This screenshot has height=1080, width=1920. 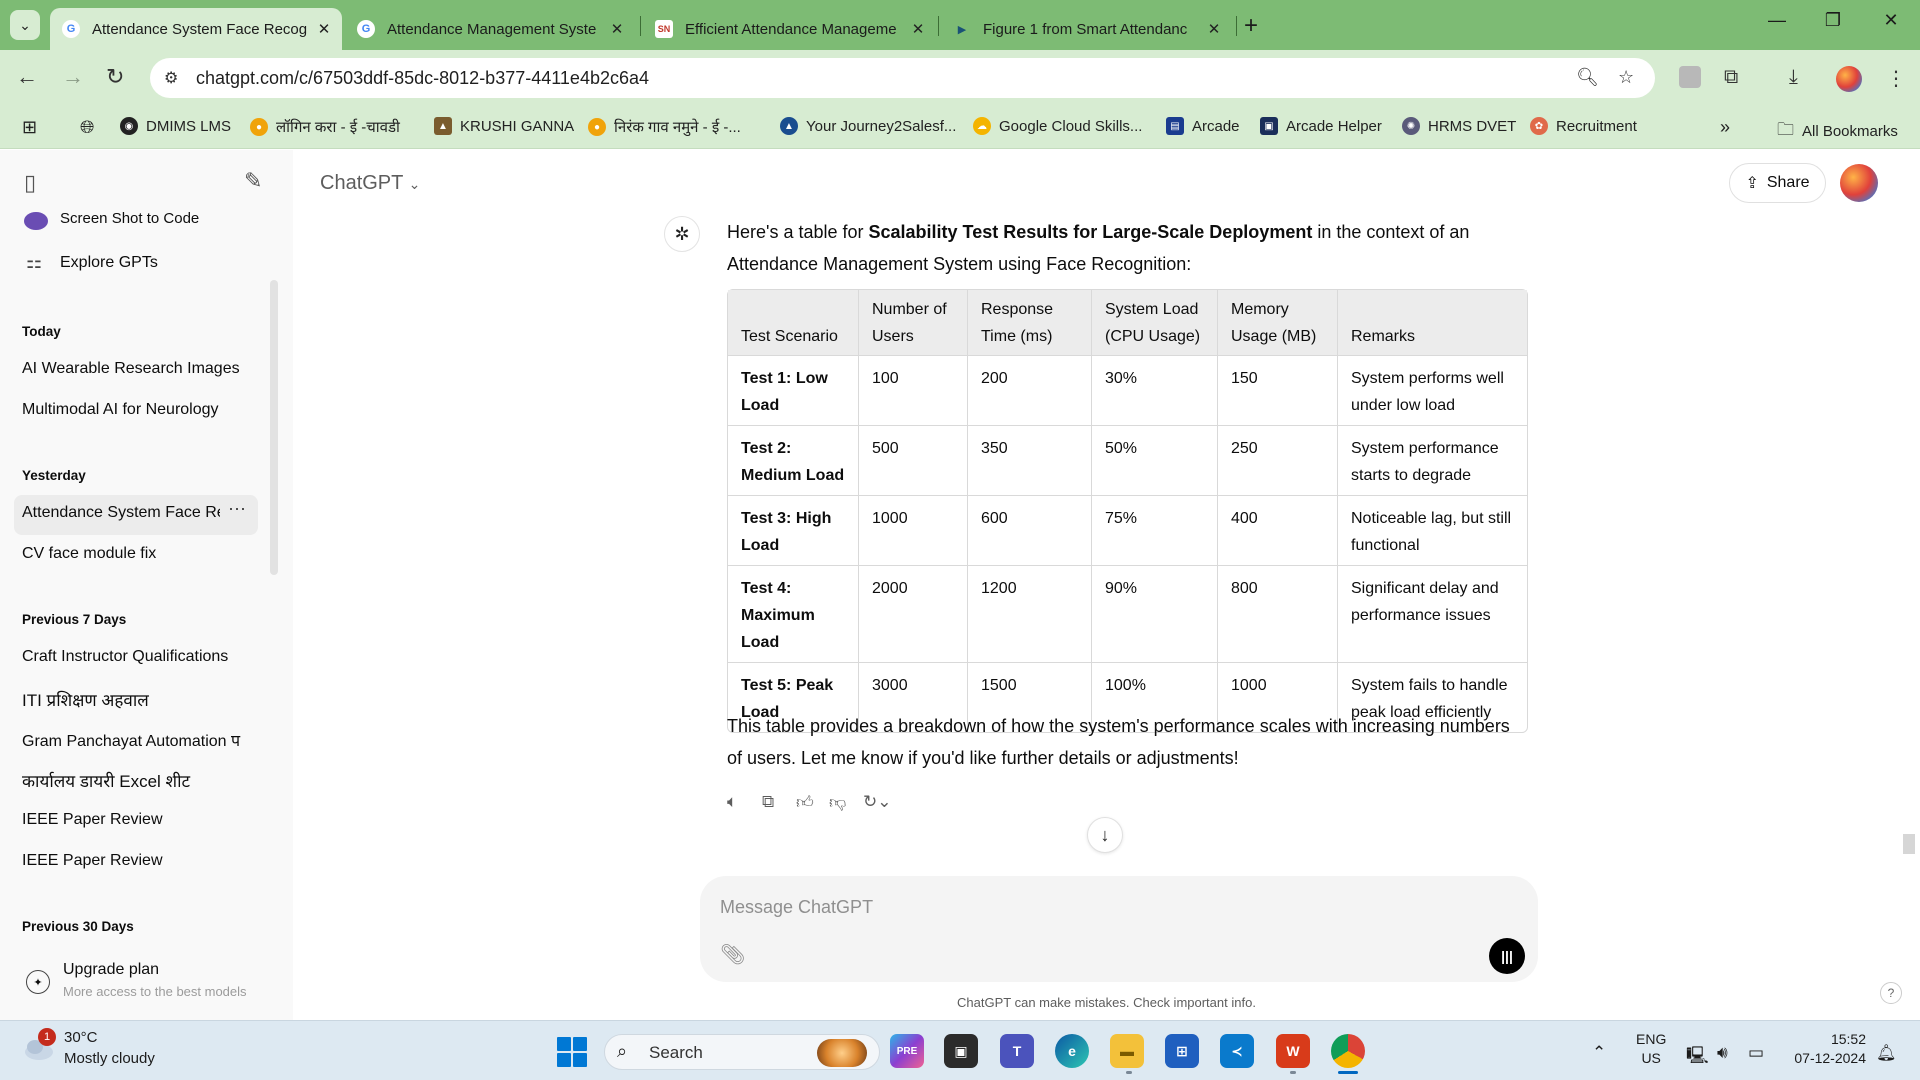 I want to click on attach-icon: 📎︎, so click(x=732, y=954).